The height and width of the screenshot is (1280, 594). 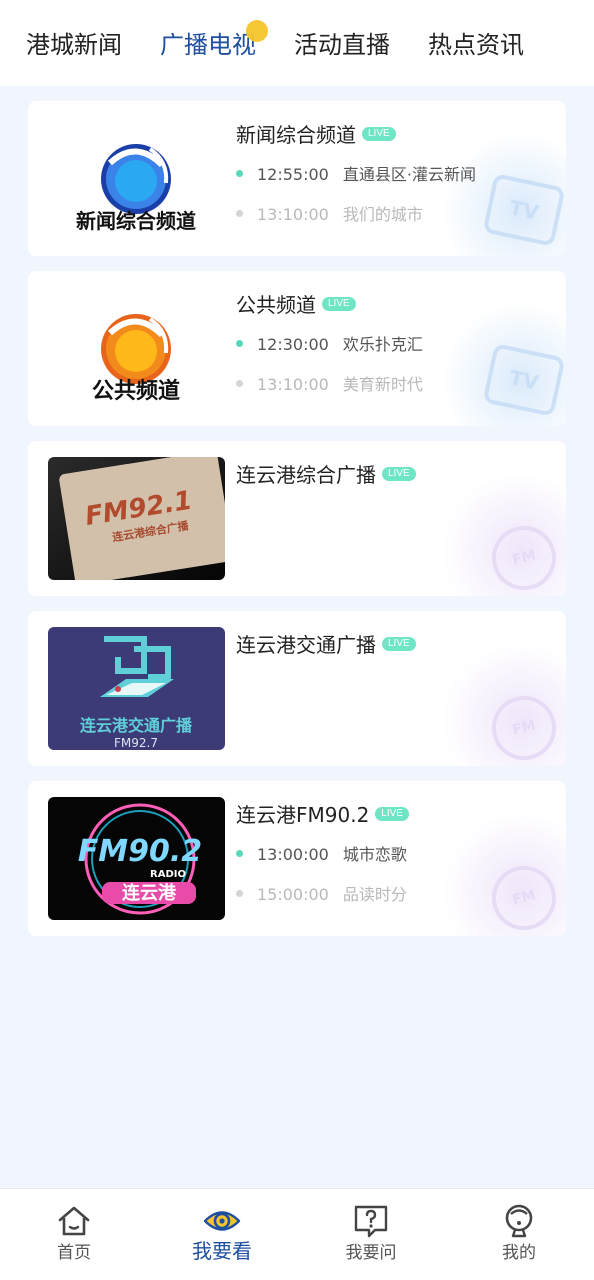 What do you see at coordinates (293, 344) in the screenshot?
I see `program-time: 12:30:00` at bounding box center [293, 344].